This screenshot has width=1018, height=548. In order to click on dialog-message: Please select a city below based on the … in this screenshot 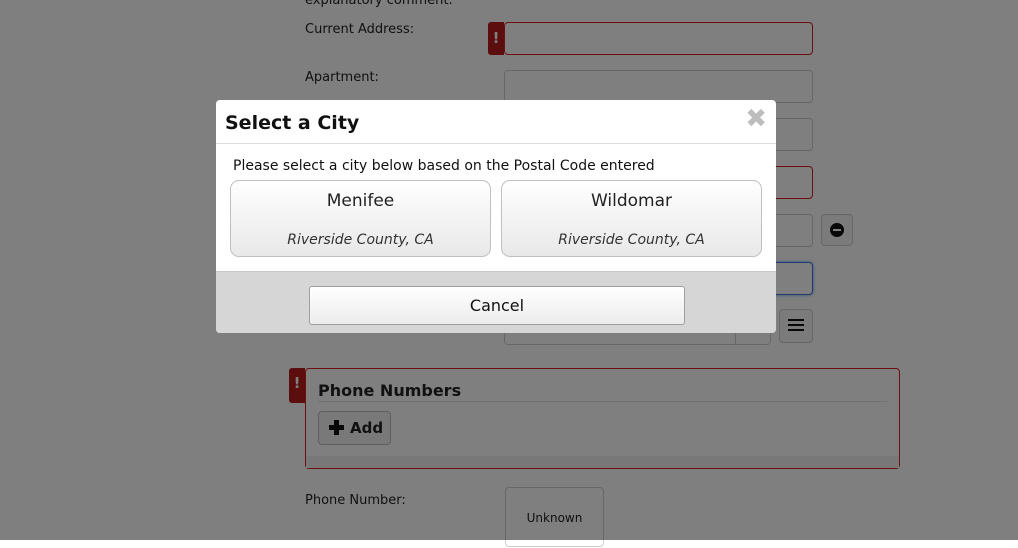, I will do `click(444, 166)`.